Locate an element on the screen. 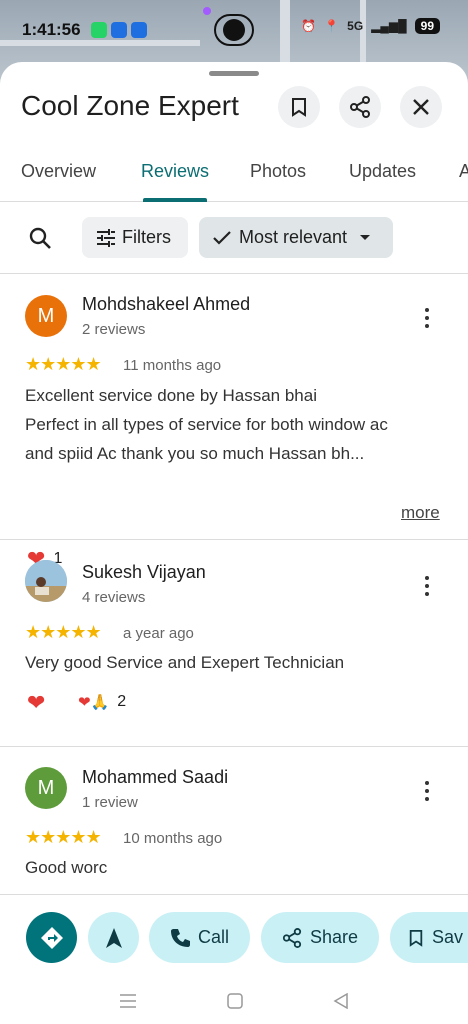 This screenshot has height=1024, width=468. status-notification-icons is located at coordinates (118, 30).